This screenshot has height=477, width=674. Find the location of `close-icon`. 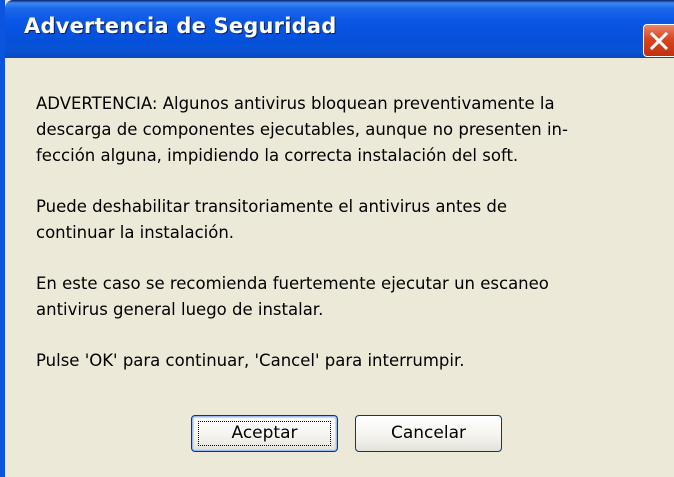

close-icon is located at coordinates (659, 41).